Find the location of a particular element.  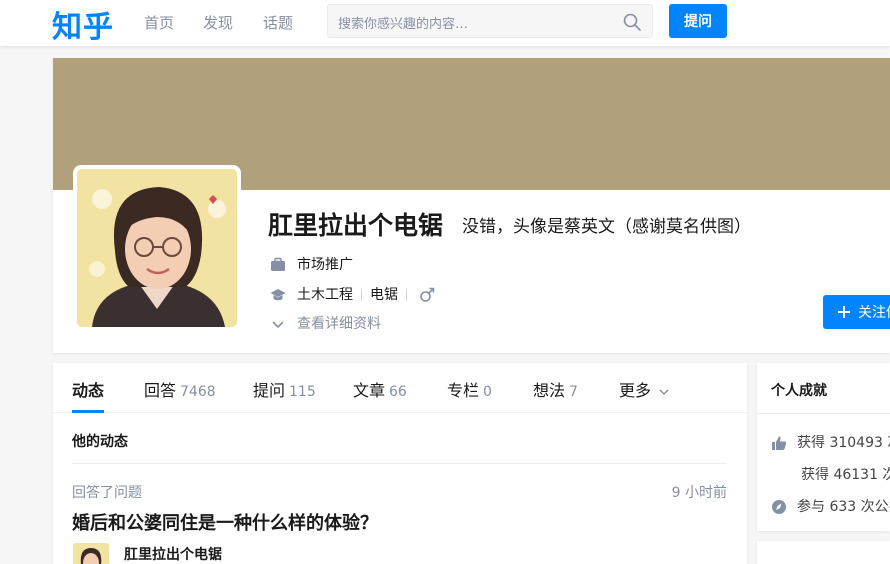

author-name: 肛里拉出个电锯 is located at coordinates (173, 554).